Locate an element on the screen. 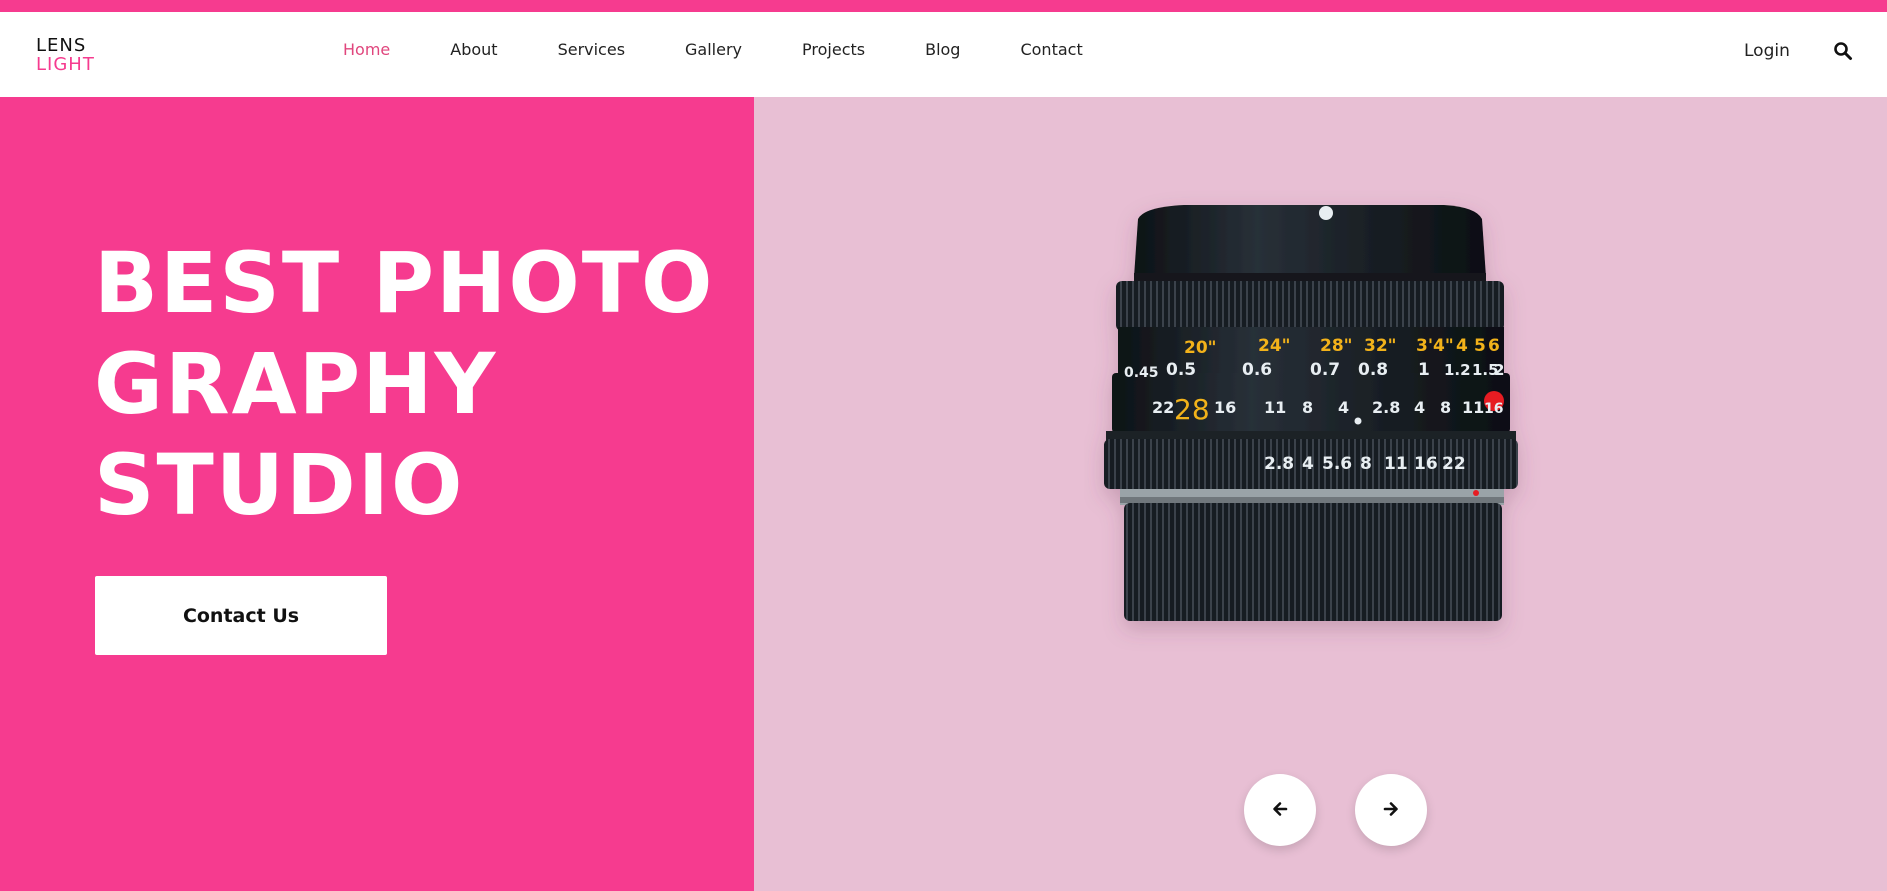  headline-line-1: BEST PHOTO is located at coordinates (404, 283).